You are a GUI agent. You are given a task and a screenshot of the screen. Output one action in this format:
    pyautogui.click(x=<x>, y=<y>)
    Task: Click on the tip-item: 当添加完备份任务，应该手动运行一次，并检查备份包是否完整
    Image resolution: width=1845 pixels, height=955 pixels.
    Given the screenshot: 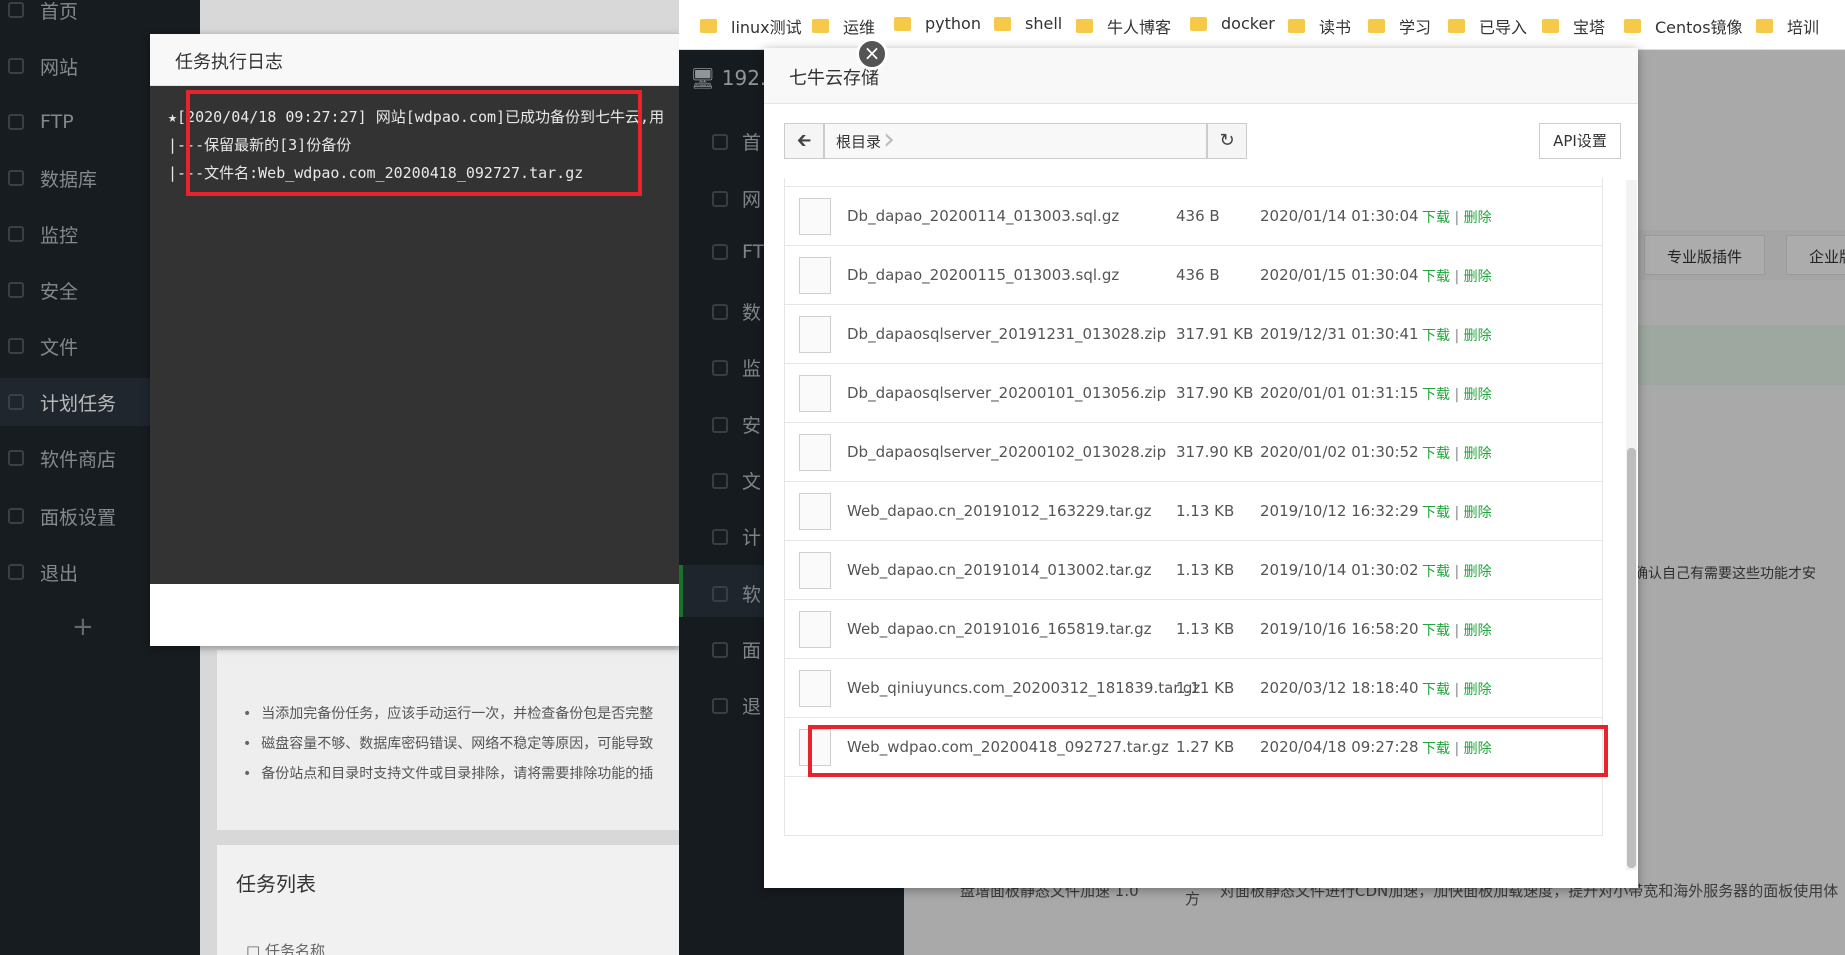 What is the action you would take?
    pyautogui.click(x=460, y=713)
    